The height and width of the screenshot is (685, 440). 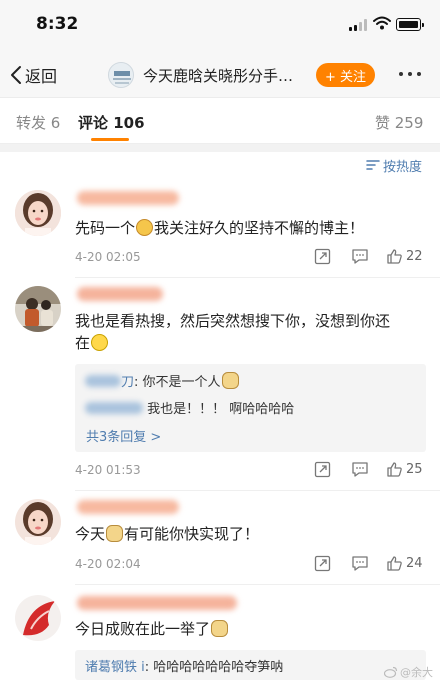 I want to click on nav-bar: 返回 今天鹿晗关晓彤分手… + 关注, so click(x=220, y=75).